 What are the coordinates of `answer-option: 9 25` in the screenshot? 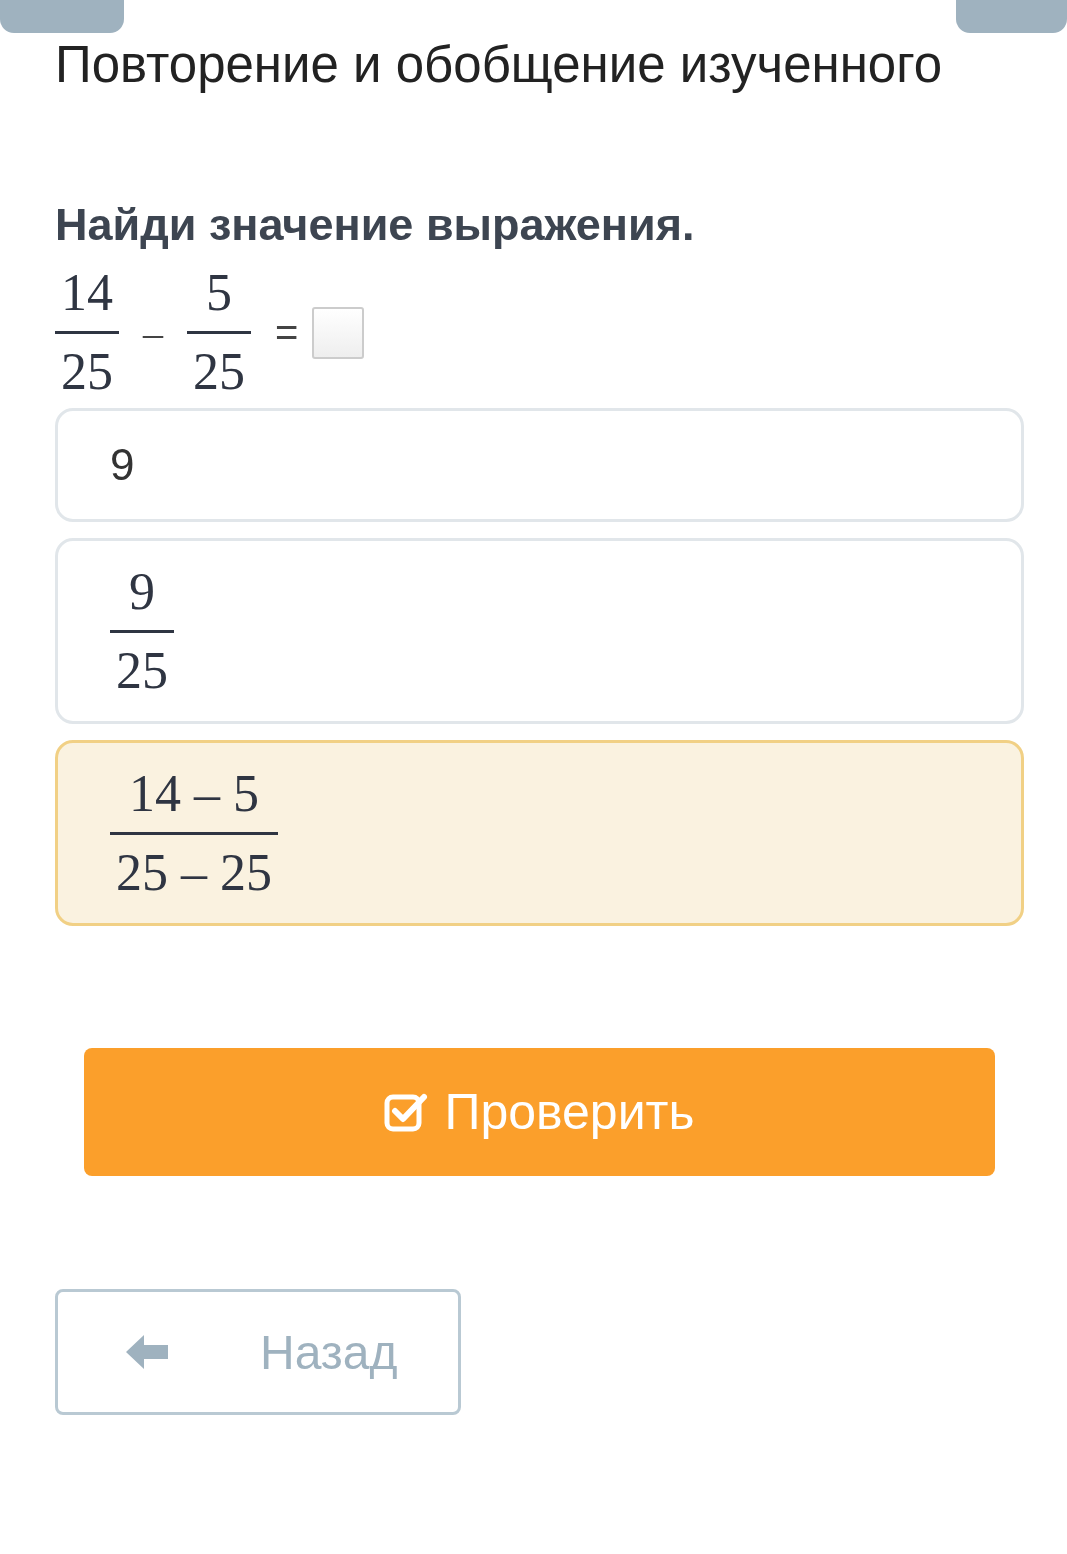 It's located at (539, 631).